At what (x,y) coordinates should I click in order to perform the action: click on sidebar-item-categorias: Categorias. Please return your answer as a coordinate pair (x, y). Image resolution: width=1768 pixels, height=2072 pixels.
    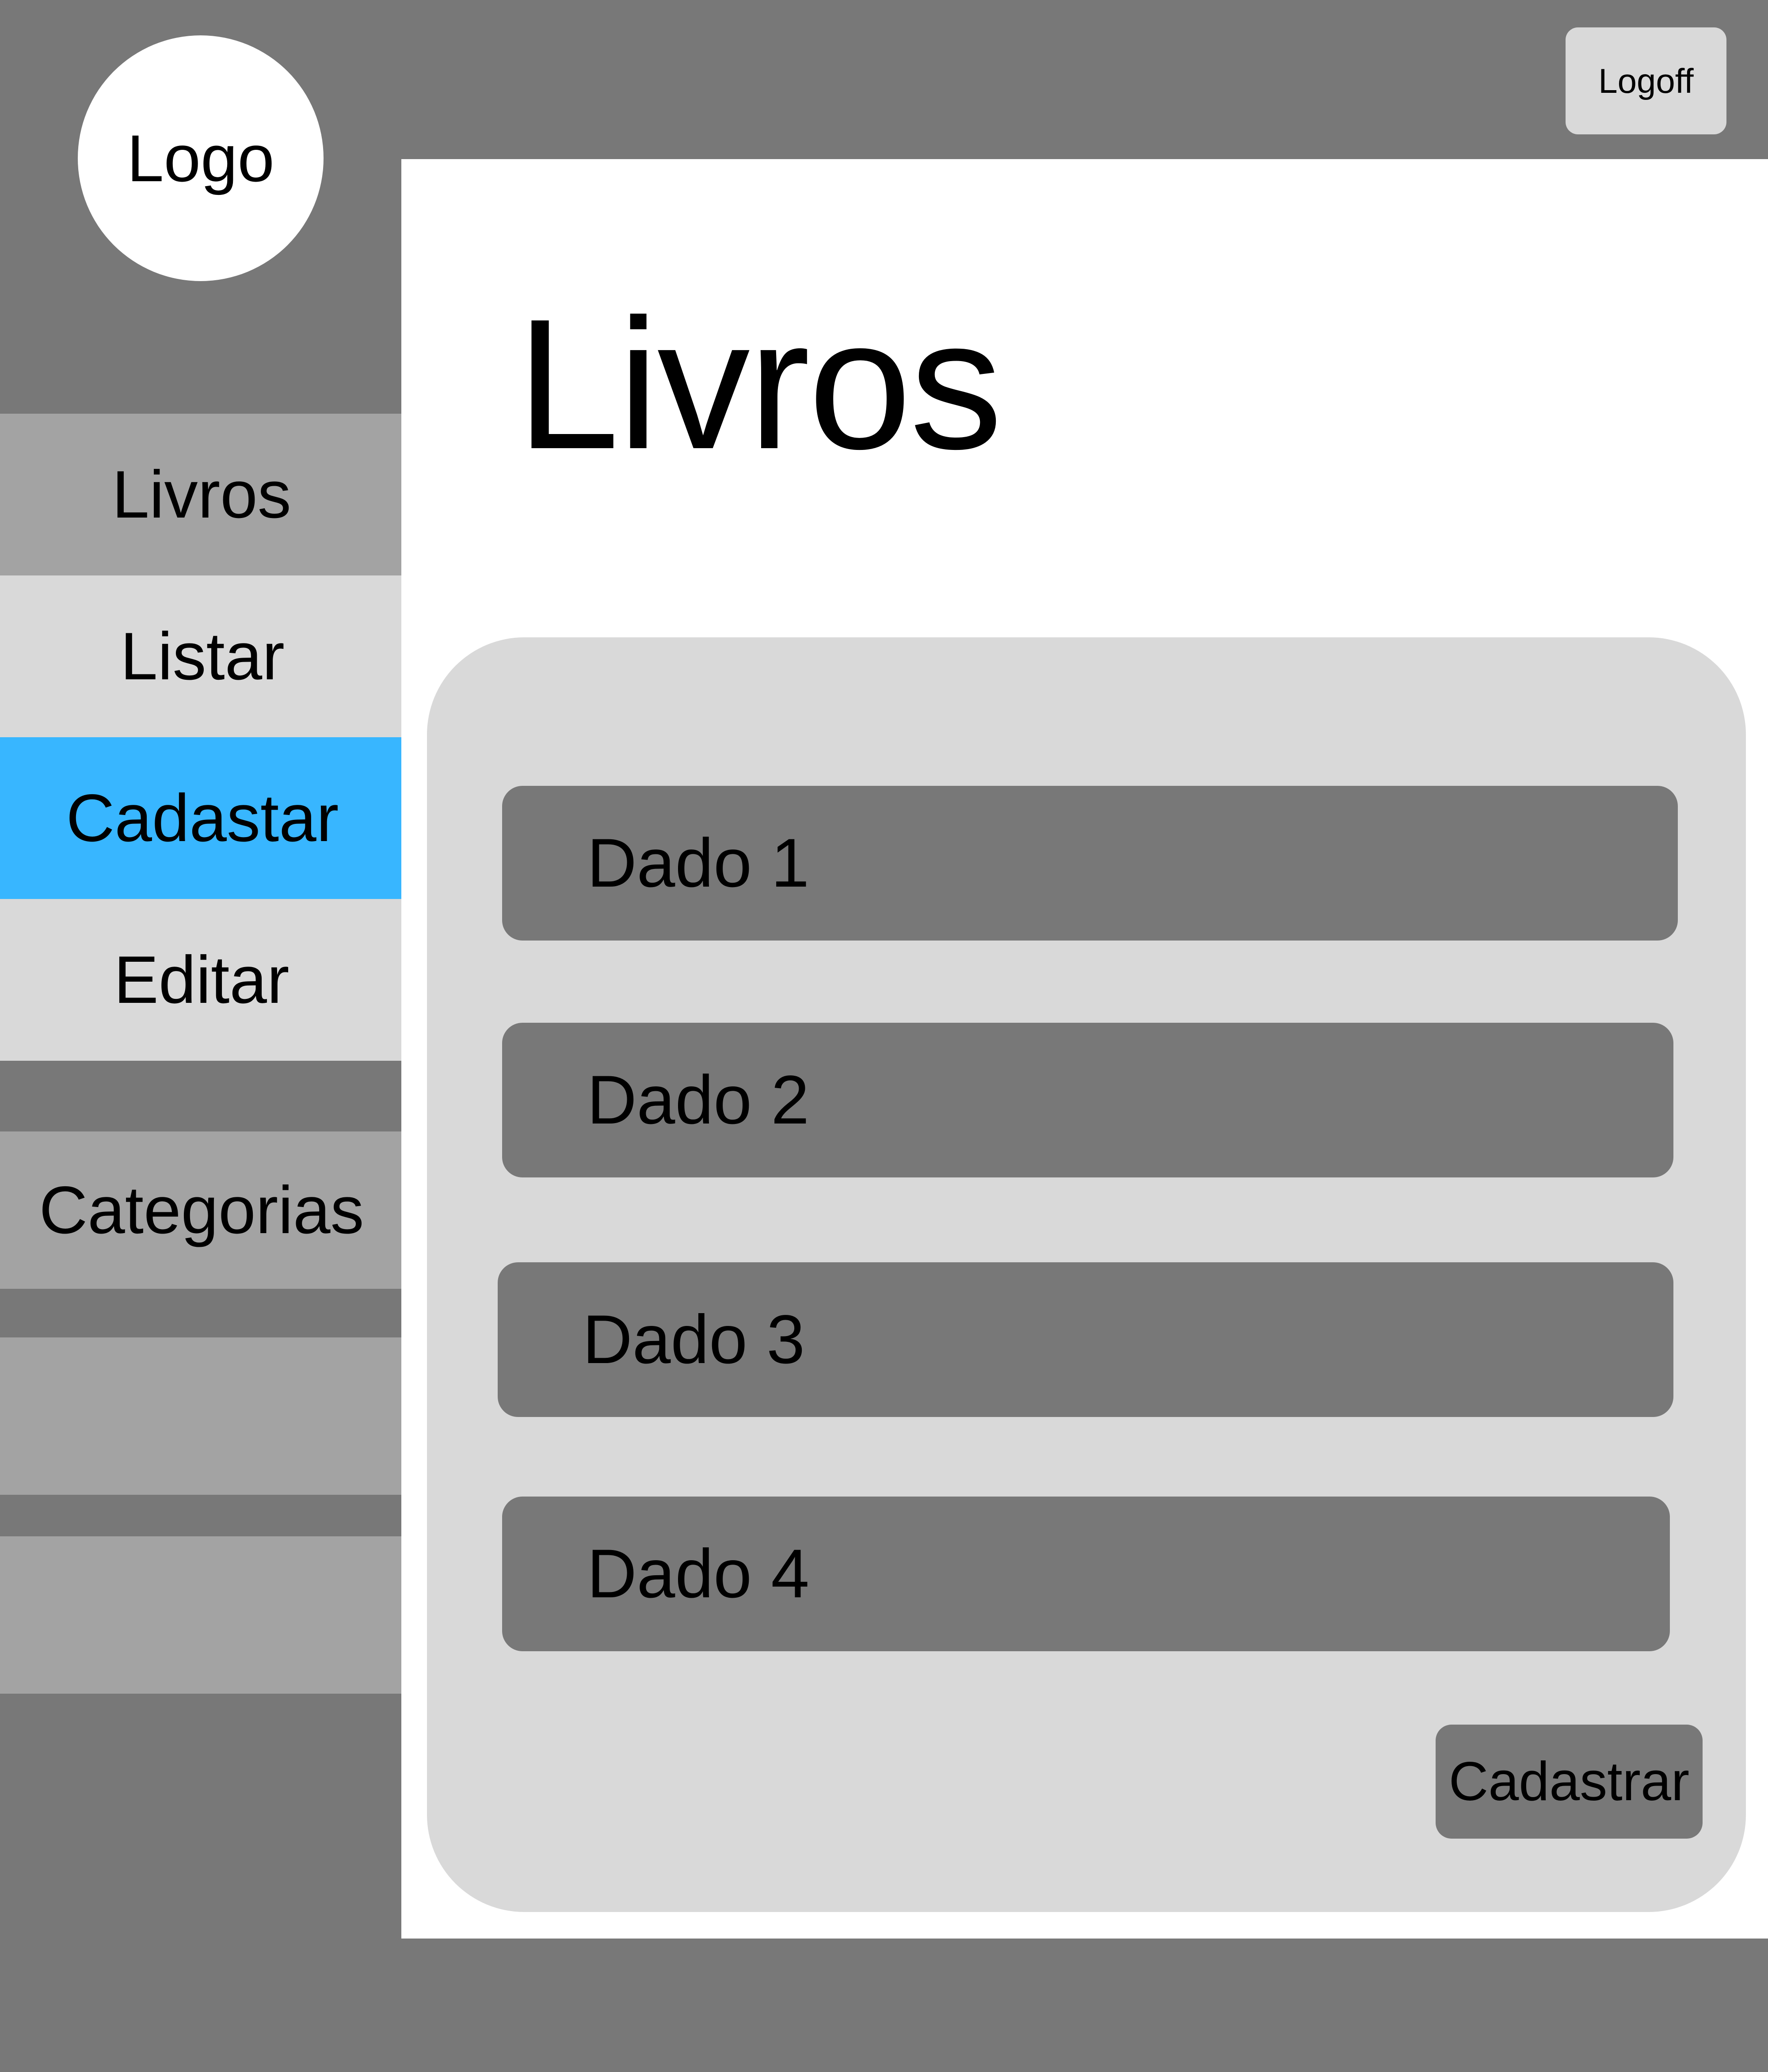
    Looking at the image, I should click on (201, 1210).